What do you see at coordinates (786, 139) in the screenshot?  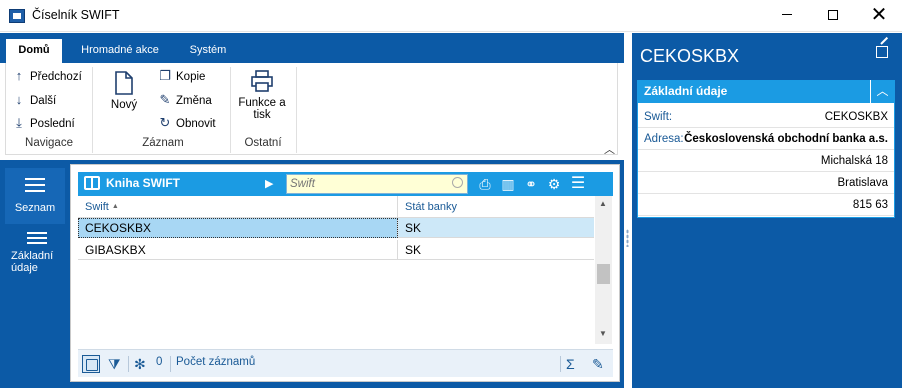 I see `bank-name-value: Československá obchodní banka a.s.` at bounding box center [786, 139].